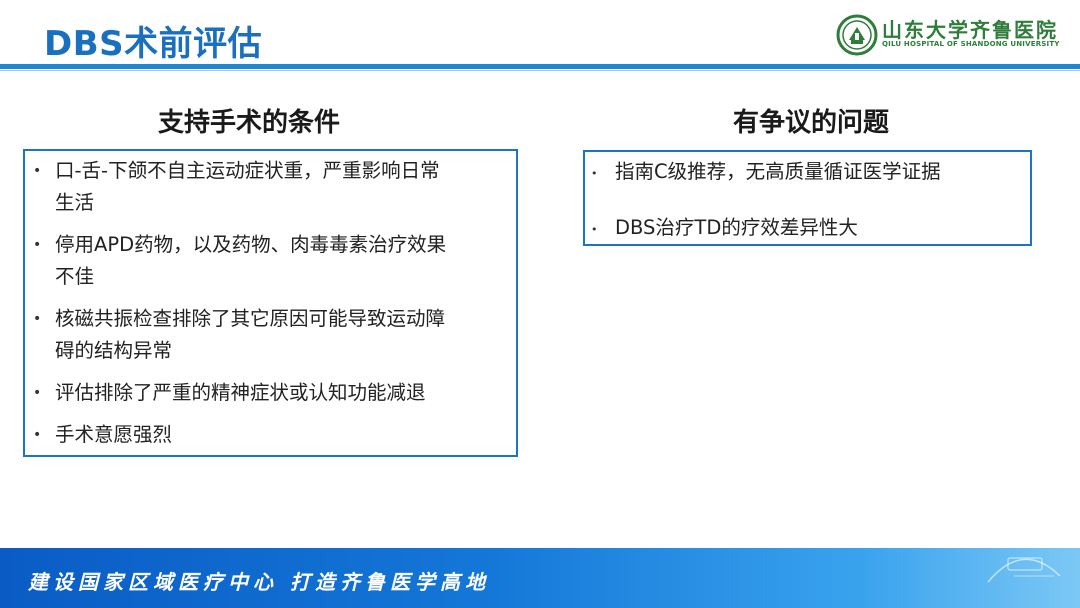  I want to click on logo-chinese-name: 山东大学齐鲁医院, so click(970, 30).